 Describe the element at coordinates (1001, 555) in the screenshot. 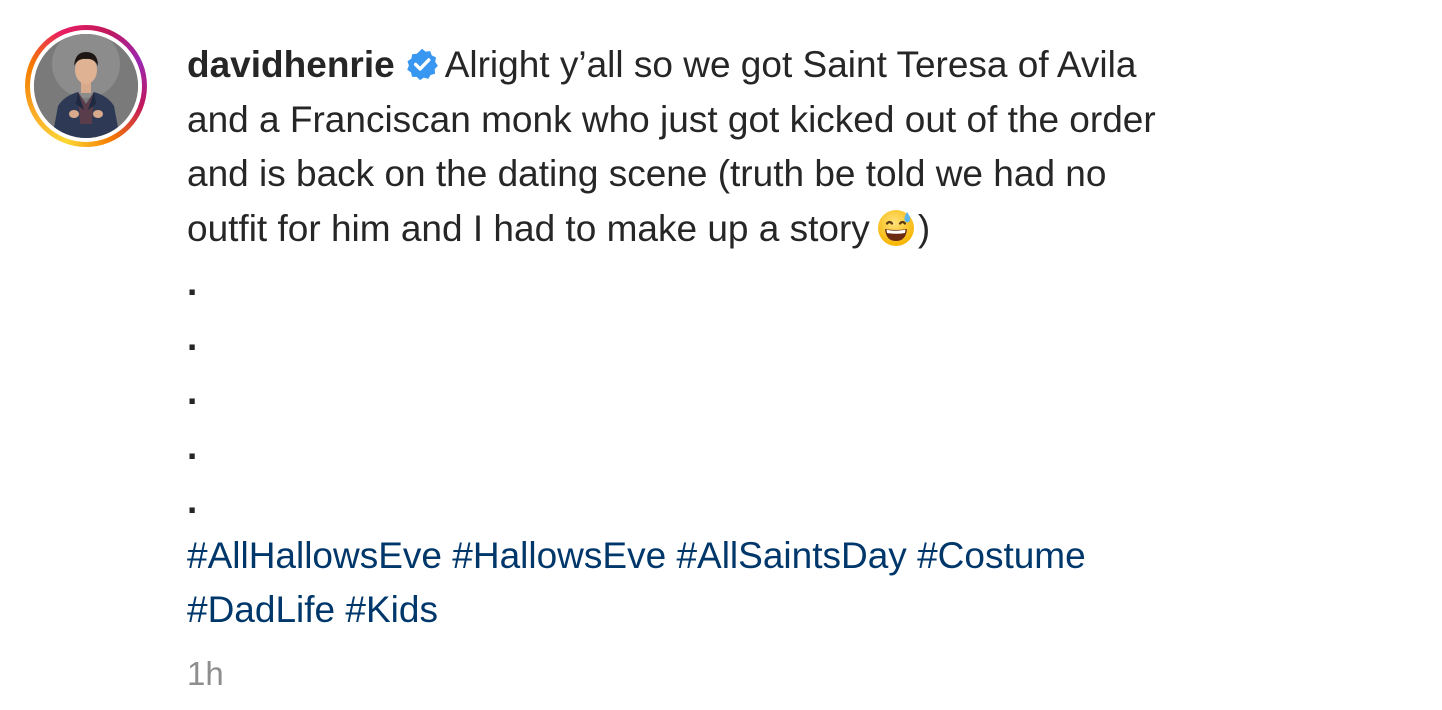

I see `hashtag-link: #Costume` at that location.